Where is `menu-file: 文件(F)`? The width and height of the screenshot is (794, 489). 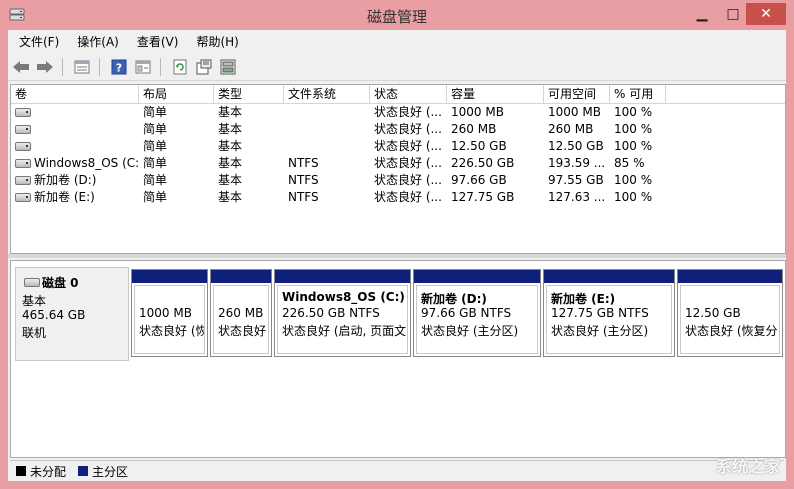 menu-file: 文件(F) is located at coordinates (37, 41).